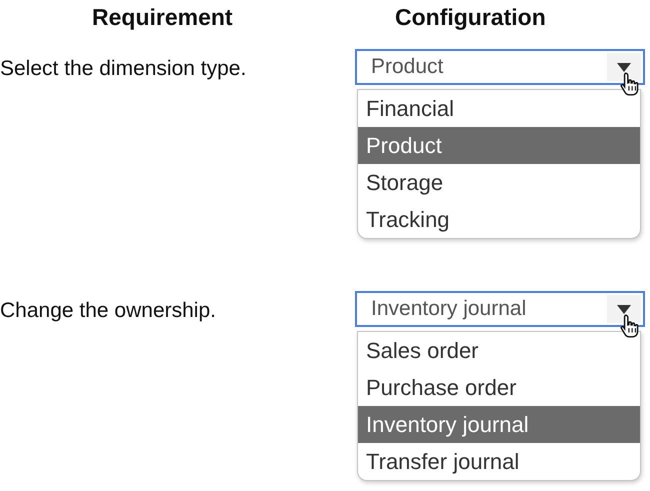 Image resolution: width=650 pixels, height=491 pixels. I want to click on dropdown-option: Product, so click(499, 145).